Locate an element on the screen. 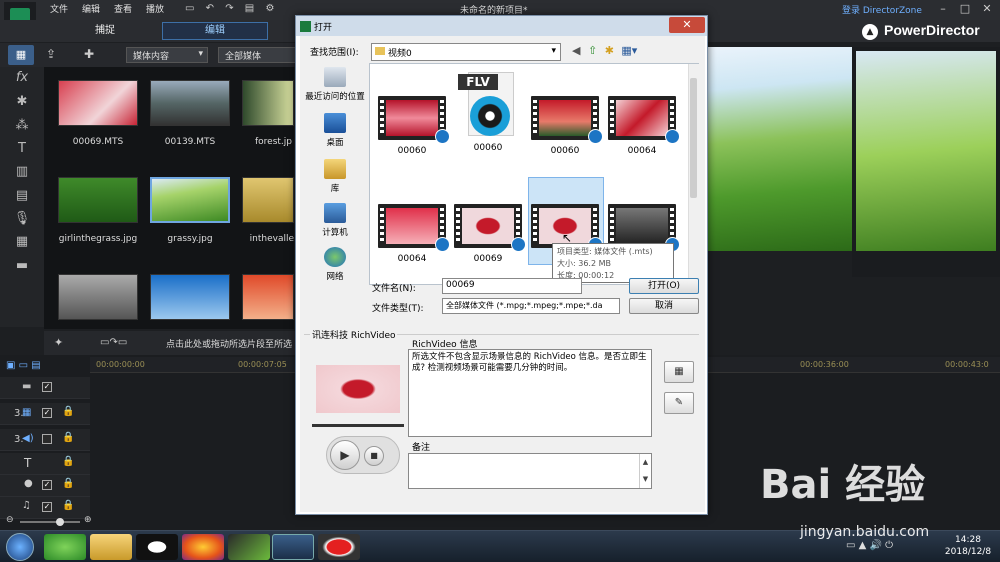 Image resolution: width=1000 pixels, height=562 pixels. zoom-out-icon: ⊖ is located at coordinates (10, 520).